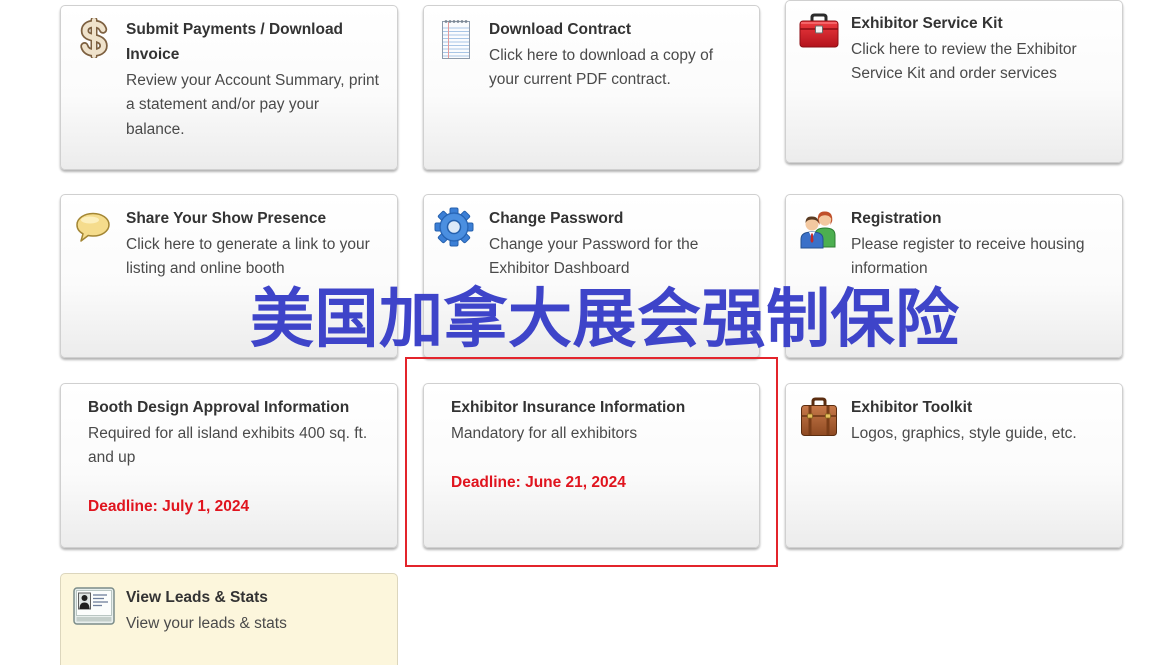 This screenshot has height=665, width=1161. What do you see at coordinates (205, 268) in the screenshot?
I see `card-description-line: listing and online booth` at bounding box center [205, 268].